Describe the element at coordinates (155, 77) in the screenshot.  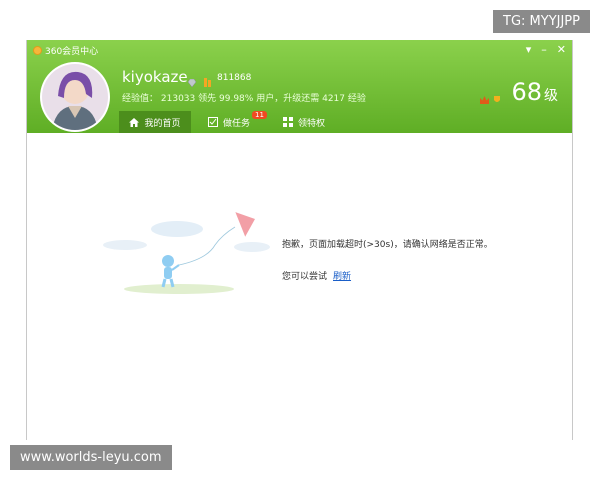
I see `username: kiyokaze` at that location.